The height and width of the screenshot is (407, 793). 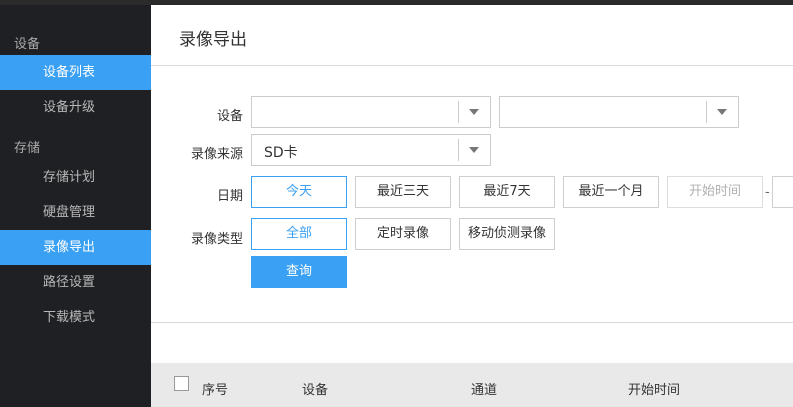 I want to click on type-motion-detection-button: 移动侦测录像, so click(x=507, y=234).